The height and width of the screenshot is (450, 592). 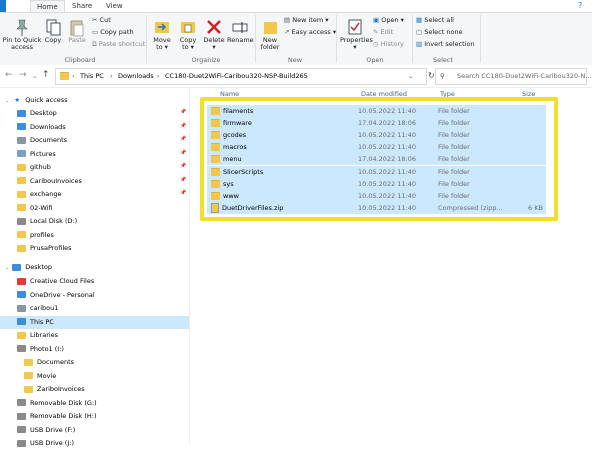 What do you see at coordinates (214, 40) in the screenshot?
I see `delete-label: Delete` at bounding box center [214, 40].